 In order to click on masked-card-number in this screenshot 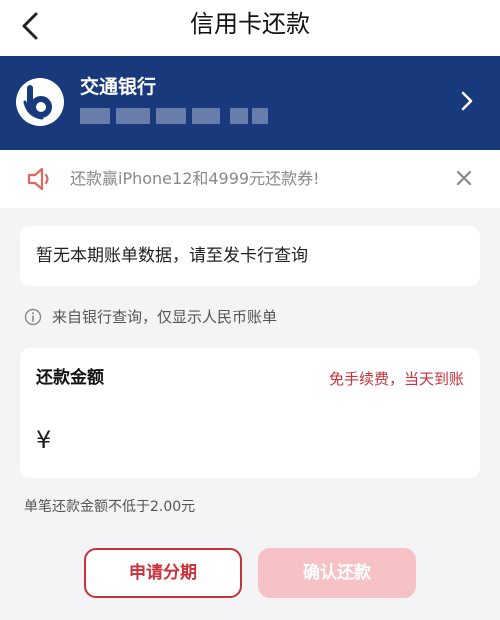, I will do `click(175, 116)`.